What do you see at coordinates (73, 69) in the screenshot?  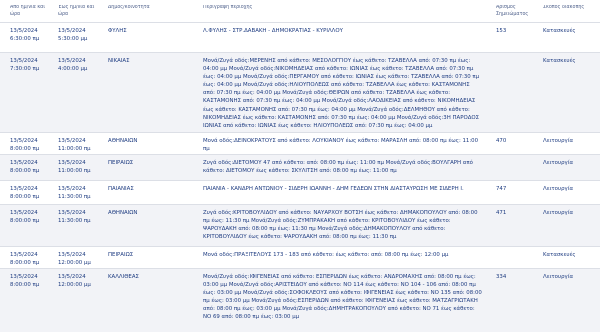 I see `to-time: 4:00:00 μμ` at bounding box center [73, 69].